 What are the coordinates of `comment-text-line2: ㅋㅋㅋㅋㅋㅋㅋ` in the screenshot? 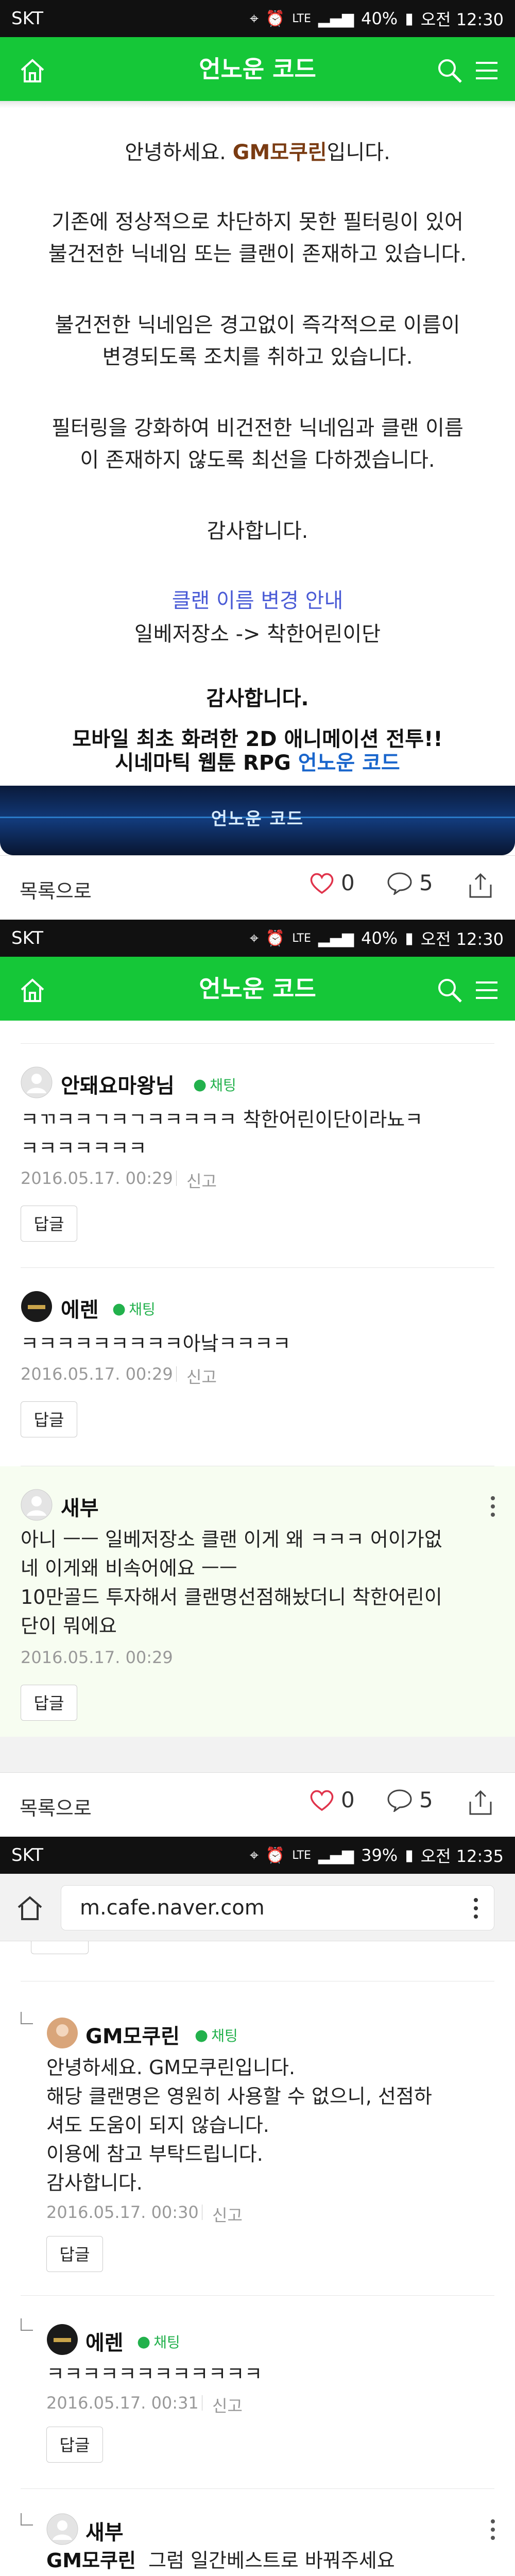 It's located at (84, 1148).